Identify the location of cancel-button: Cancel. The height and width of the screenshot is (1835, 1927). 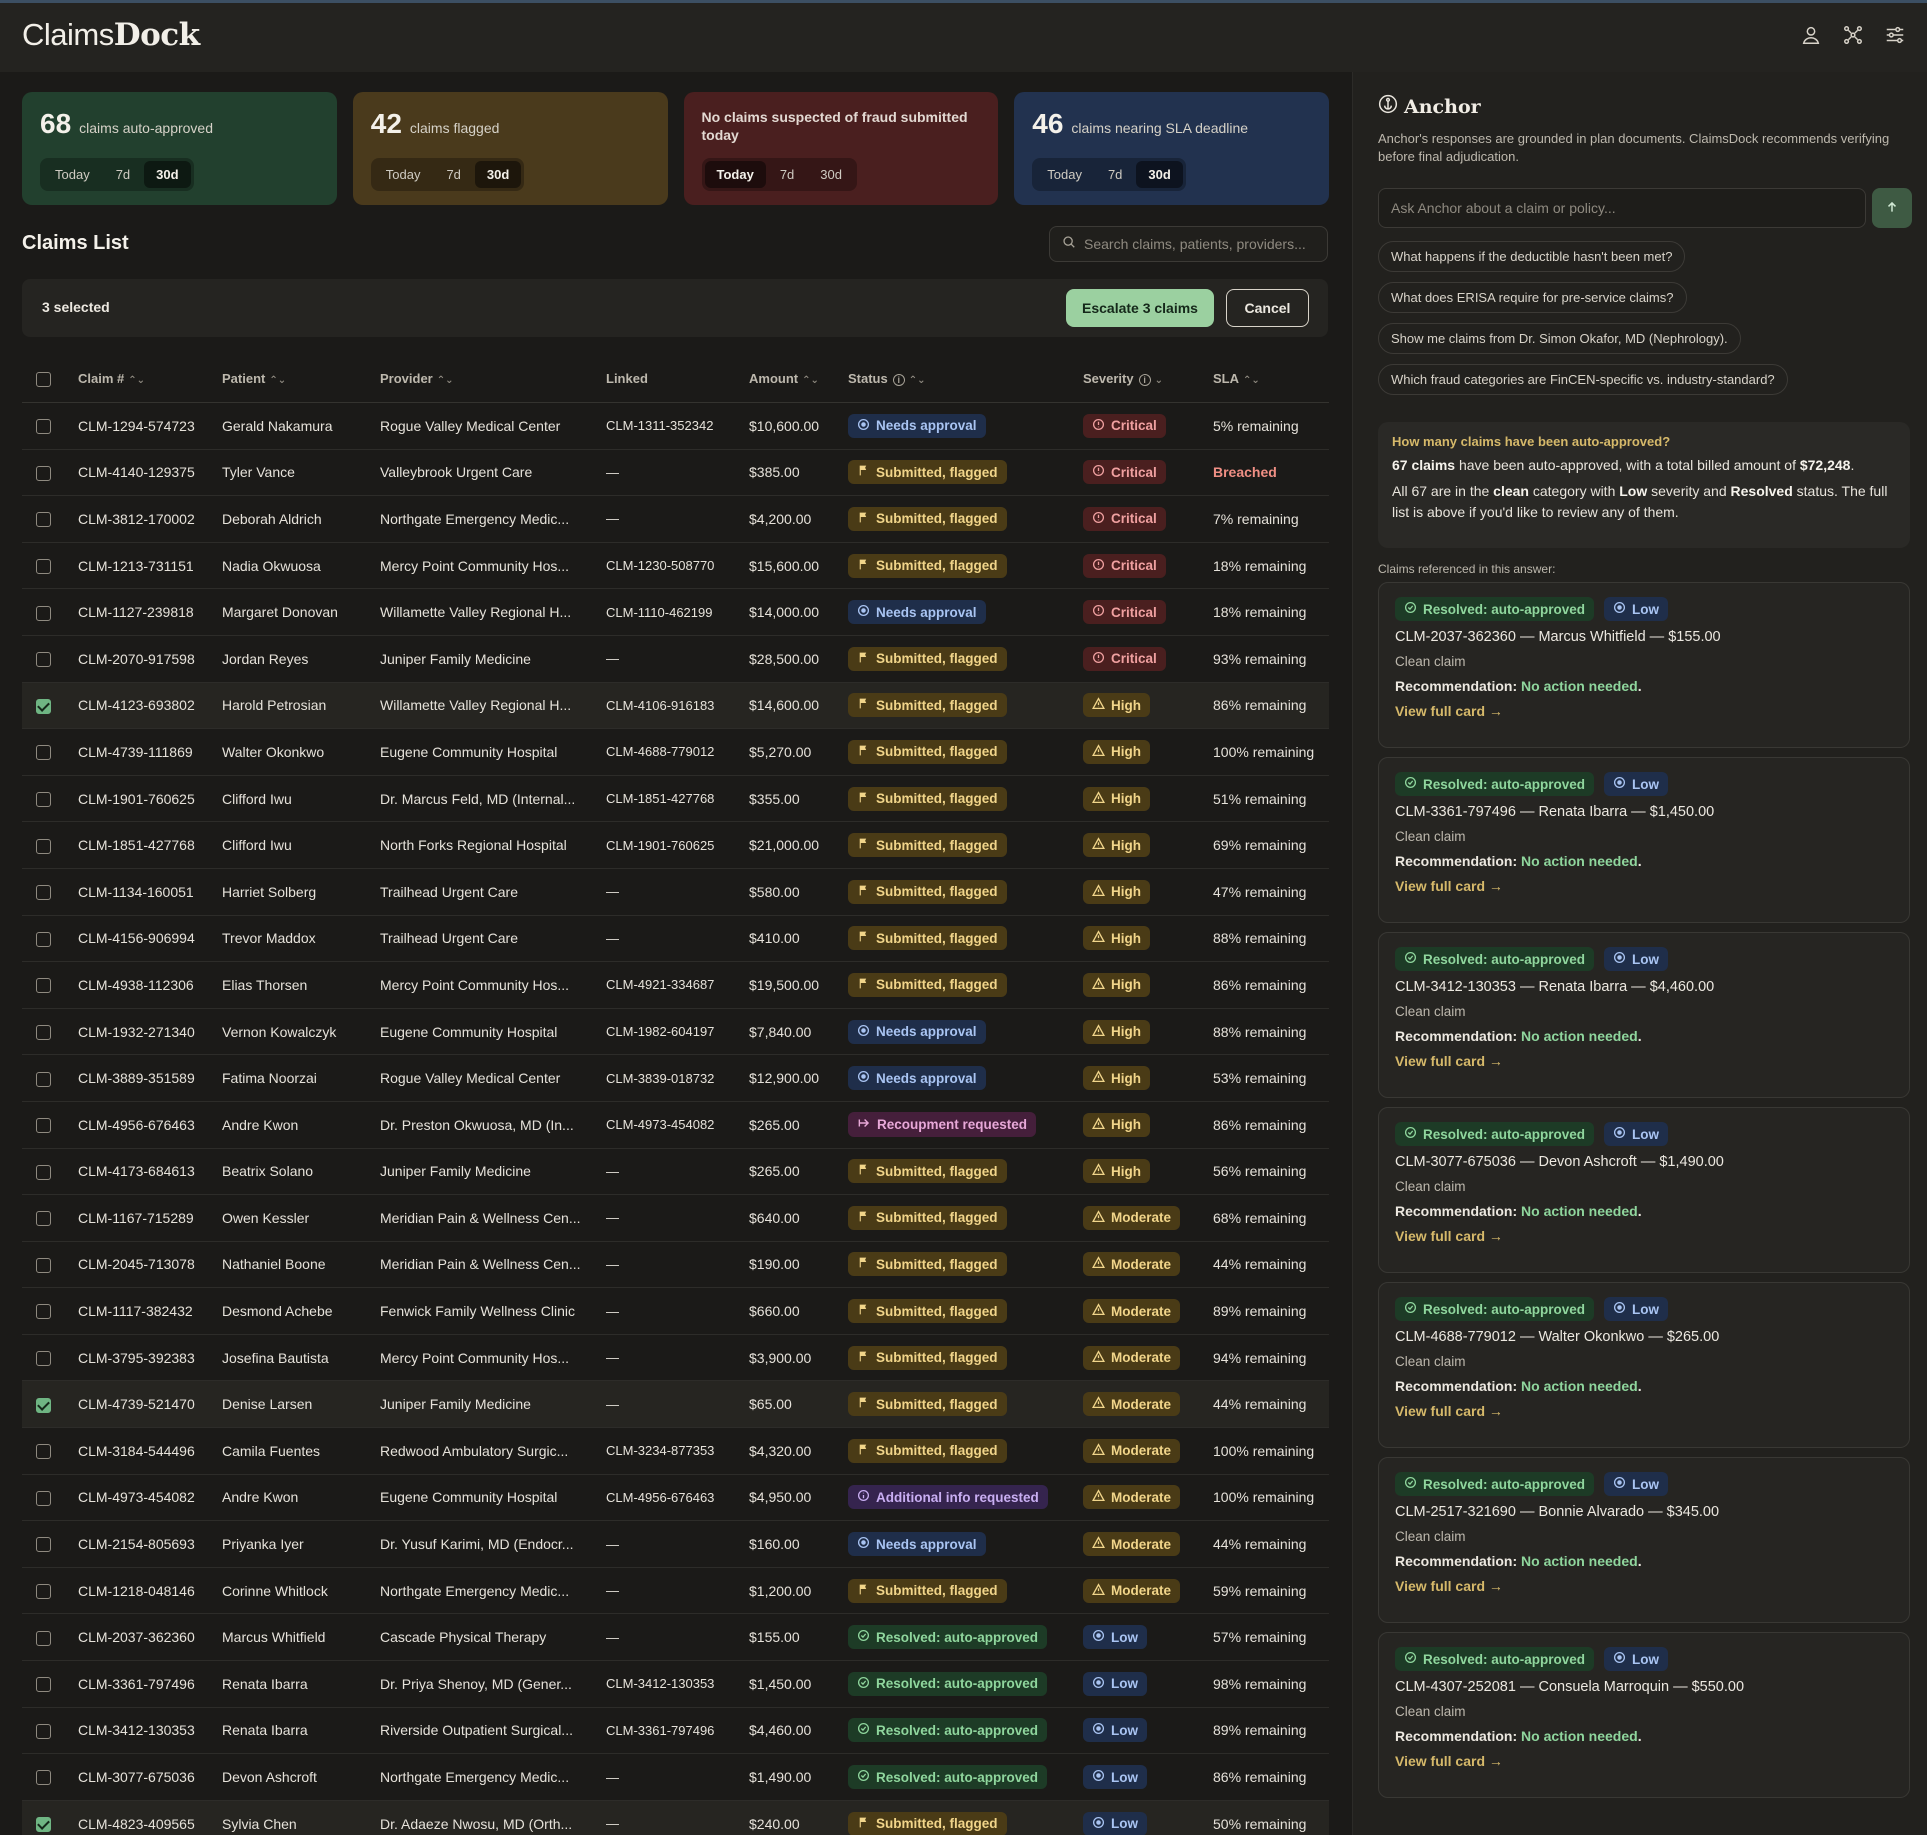
(1267, 308).